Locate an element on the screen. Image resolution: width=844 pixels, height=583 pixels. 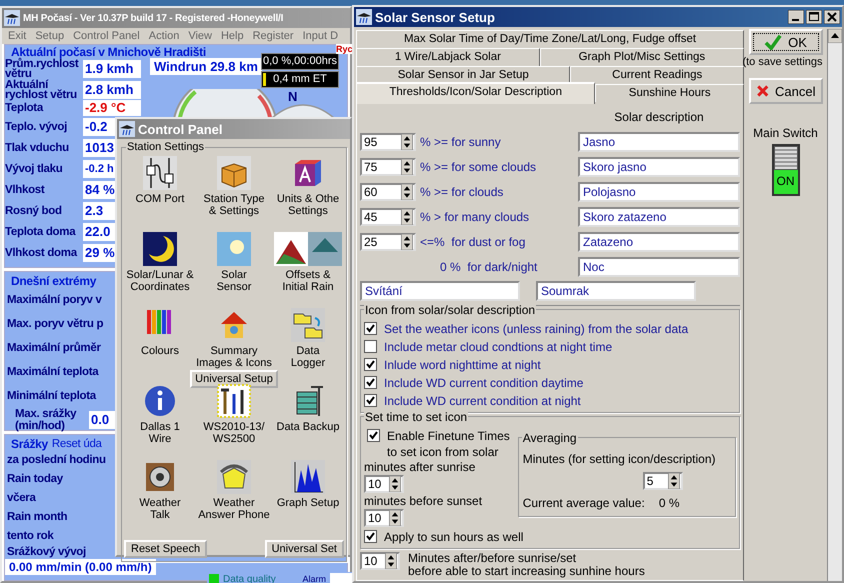
number-spinner: 5 is located at coordinates (662, 481).